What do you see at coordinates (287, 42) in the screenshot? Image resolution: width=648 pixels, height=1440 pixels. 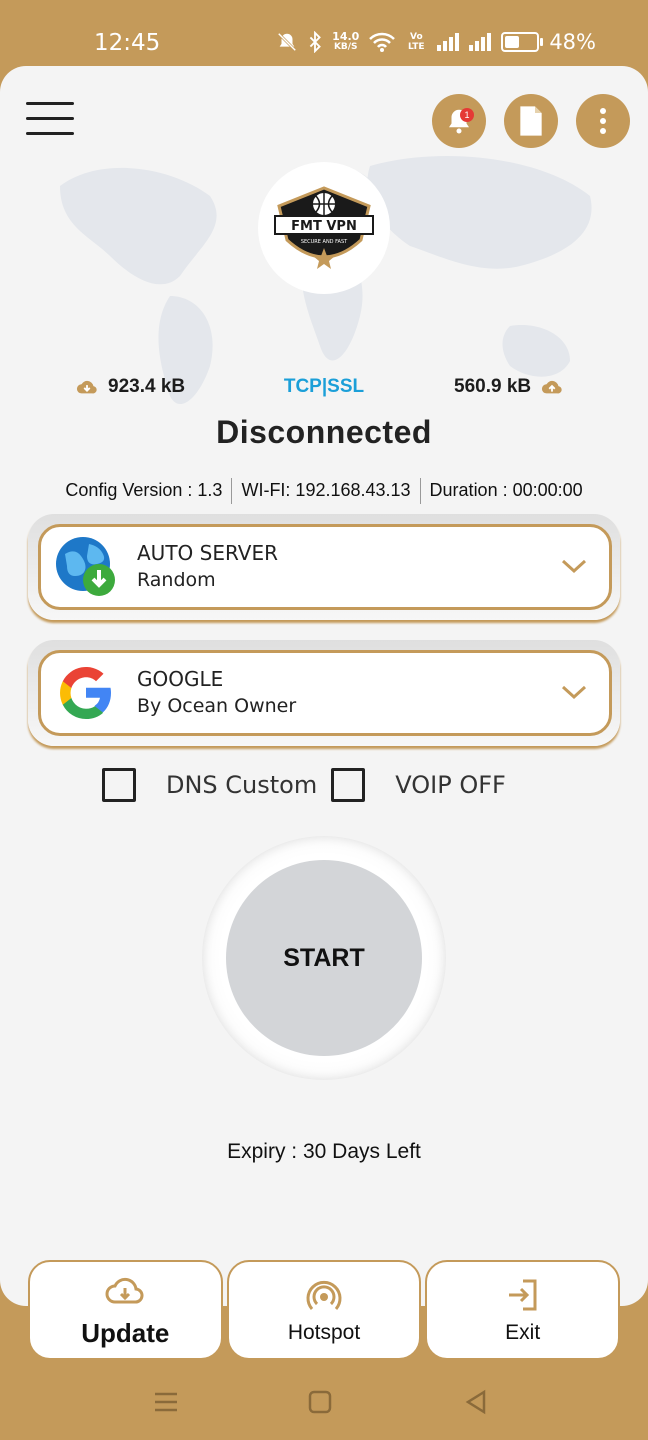 I see `mute-icon` at bounding box center [287, 42].